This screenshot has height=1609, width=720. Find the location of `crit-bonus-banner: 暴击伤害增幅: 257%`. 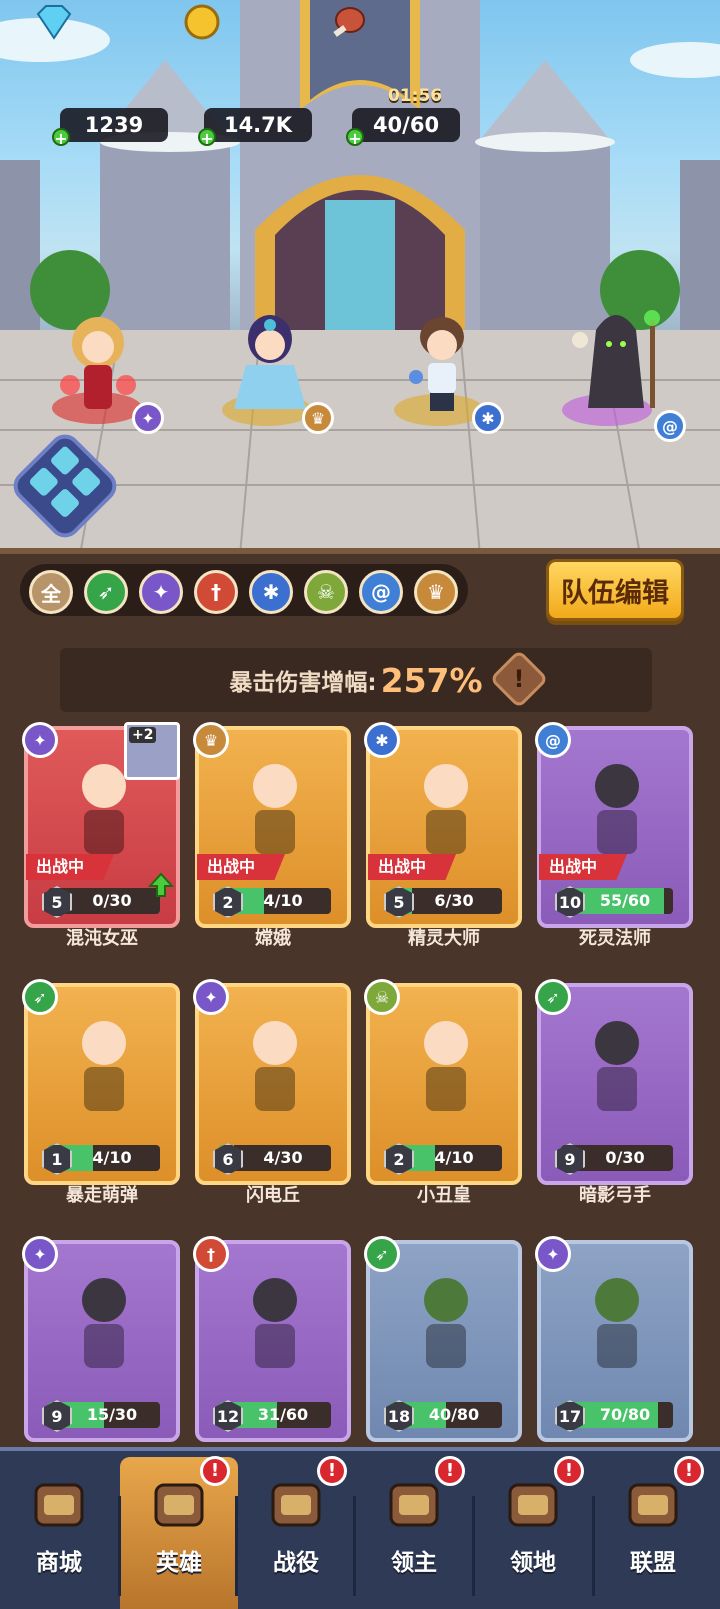

crit-bonus-banner: 暴击伤害增幅: 257% is located at coordinates (356, 680).